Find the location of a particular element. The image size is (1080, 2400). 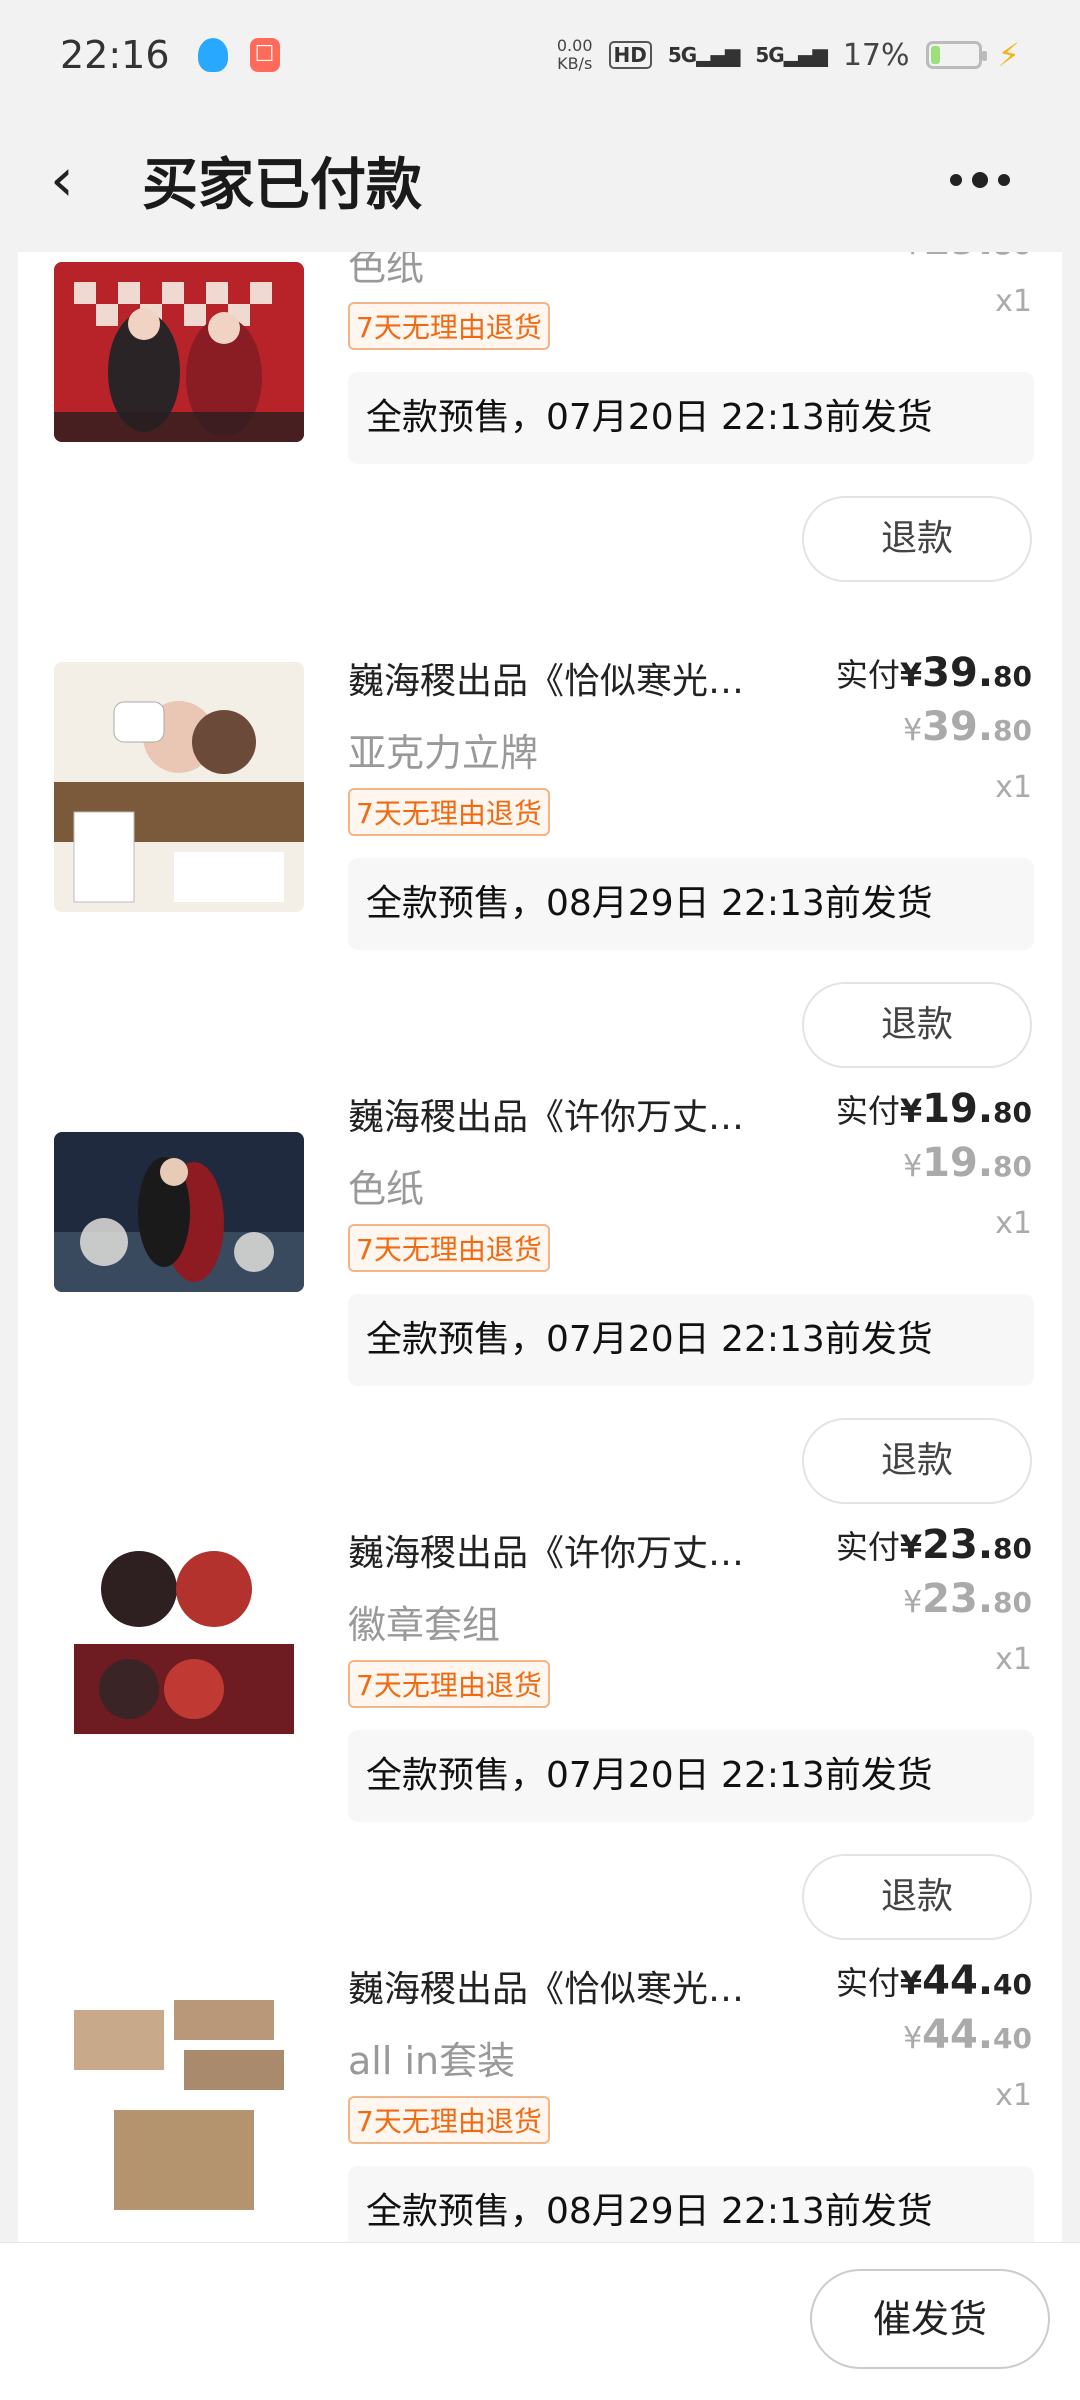

urge-shipping-button: 催发货 is located at coordinates (930, 2319).